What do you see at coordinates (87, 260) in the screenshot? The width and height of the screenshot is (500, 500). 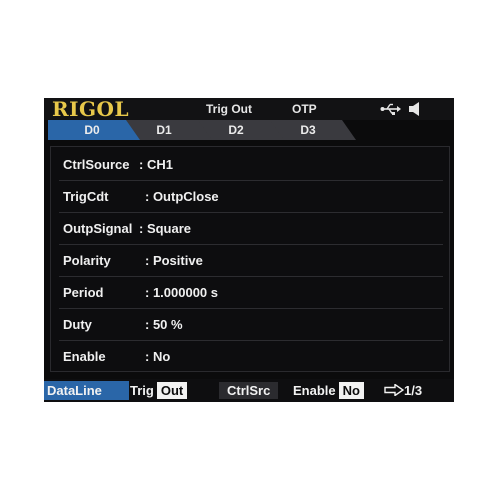 I see `param-label: Polarity` at bounding box center [87, 260].